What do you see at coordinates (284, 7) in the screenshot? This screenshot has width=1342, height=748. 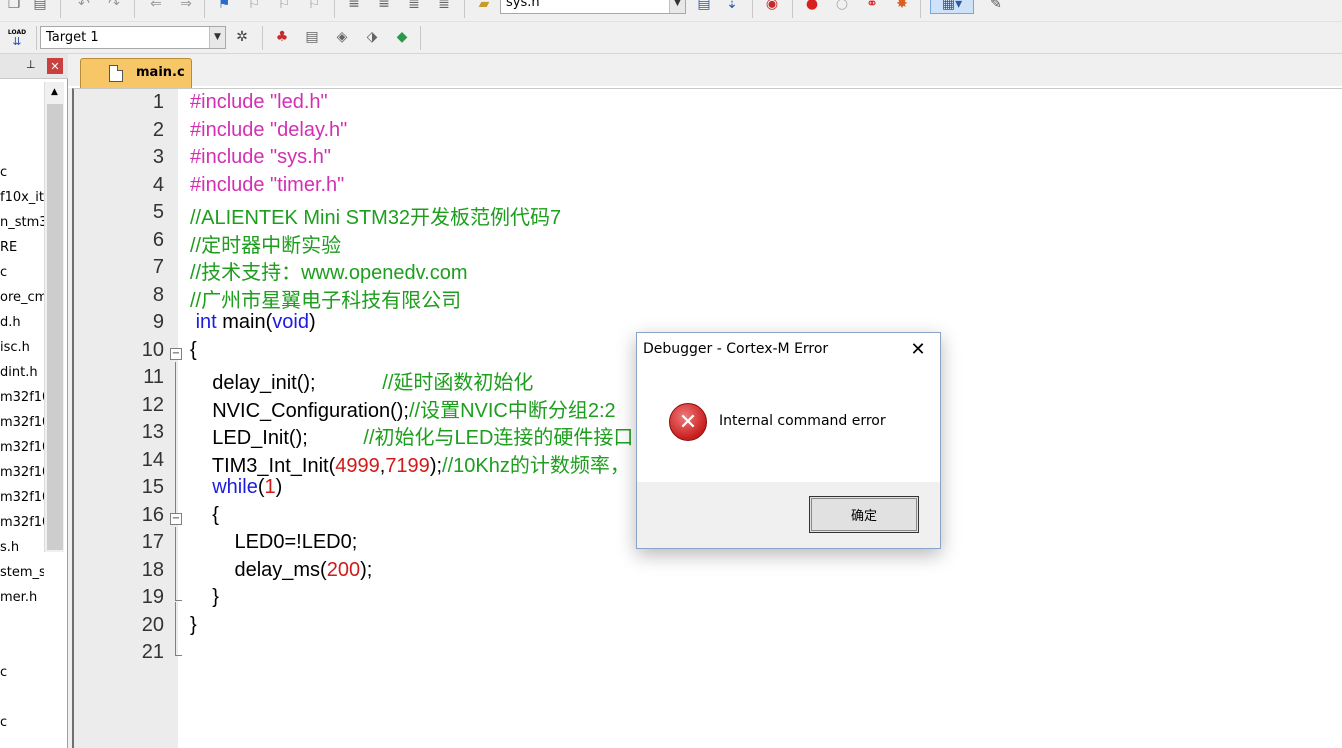 I see `next-bookmark-icon: ⚐` at bounding box center [284, 7].